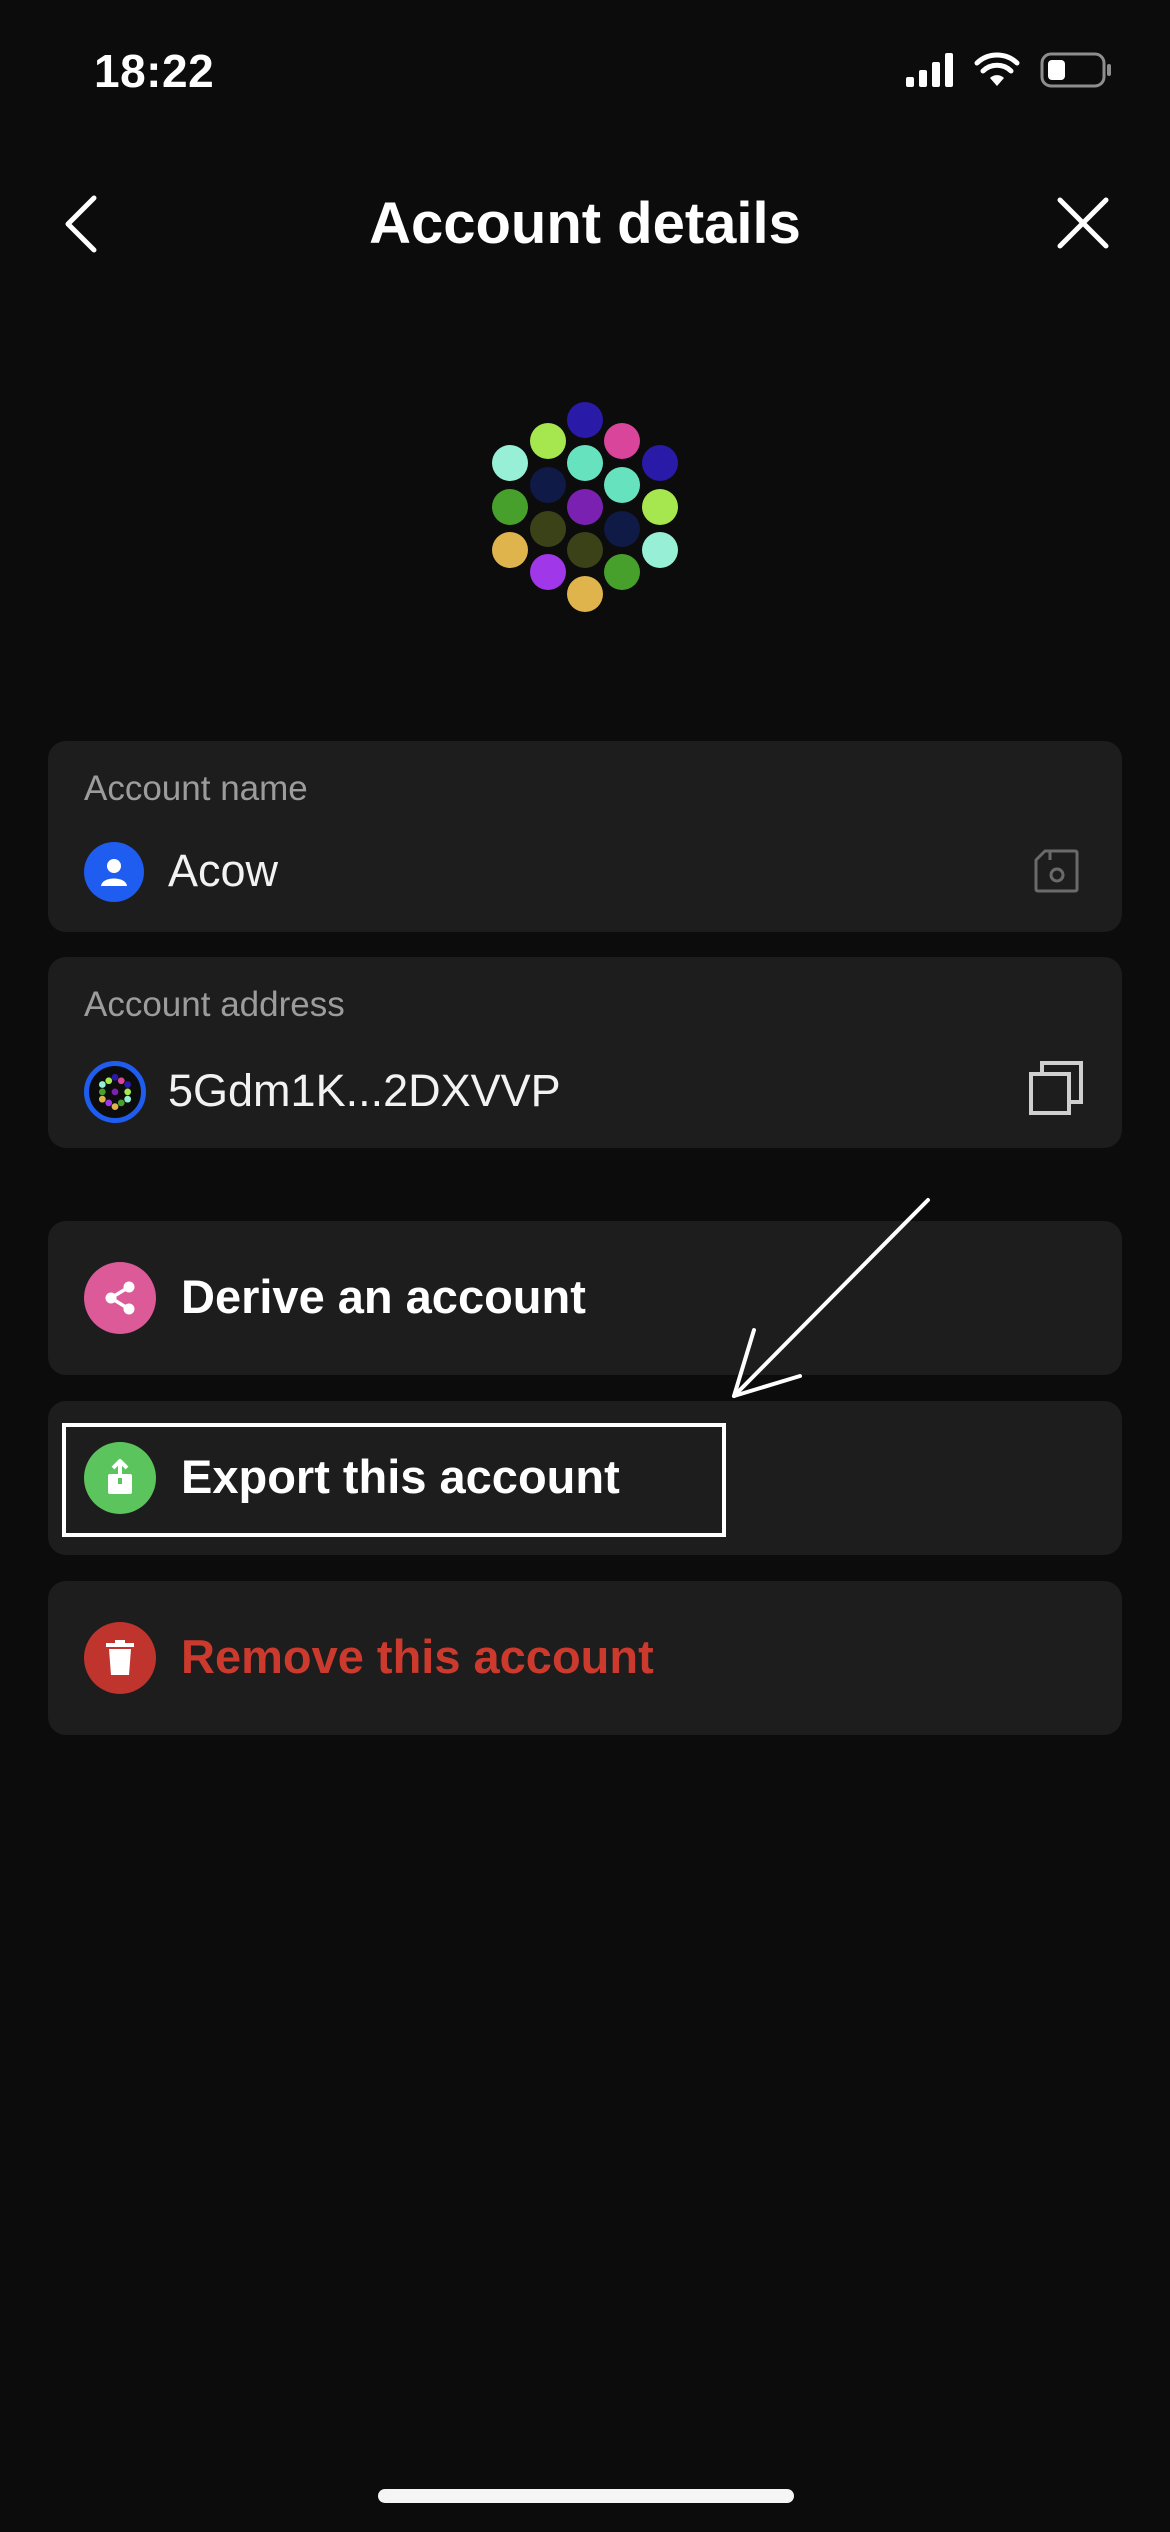 This screenshot has width=1170, height=2532. I want to click on signal-icon, so click(929, 70).